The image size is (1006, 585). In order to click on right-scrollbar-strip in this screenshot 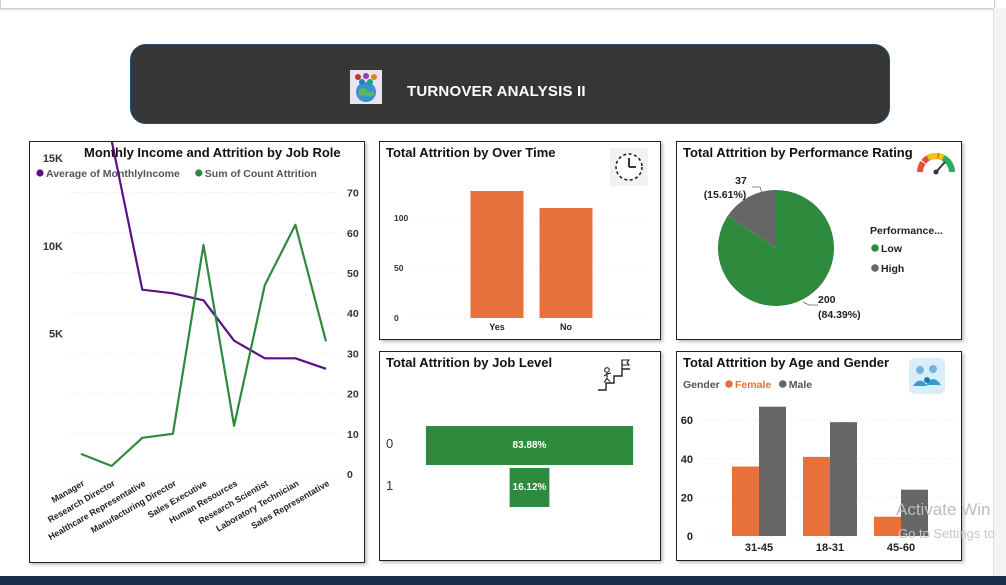, I will do `click(999, 292)`.